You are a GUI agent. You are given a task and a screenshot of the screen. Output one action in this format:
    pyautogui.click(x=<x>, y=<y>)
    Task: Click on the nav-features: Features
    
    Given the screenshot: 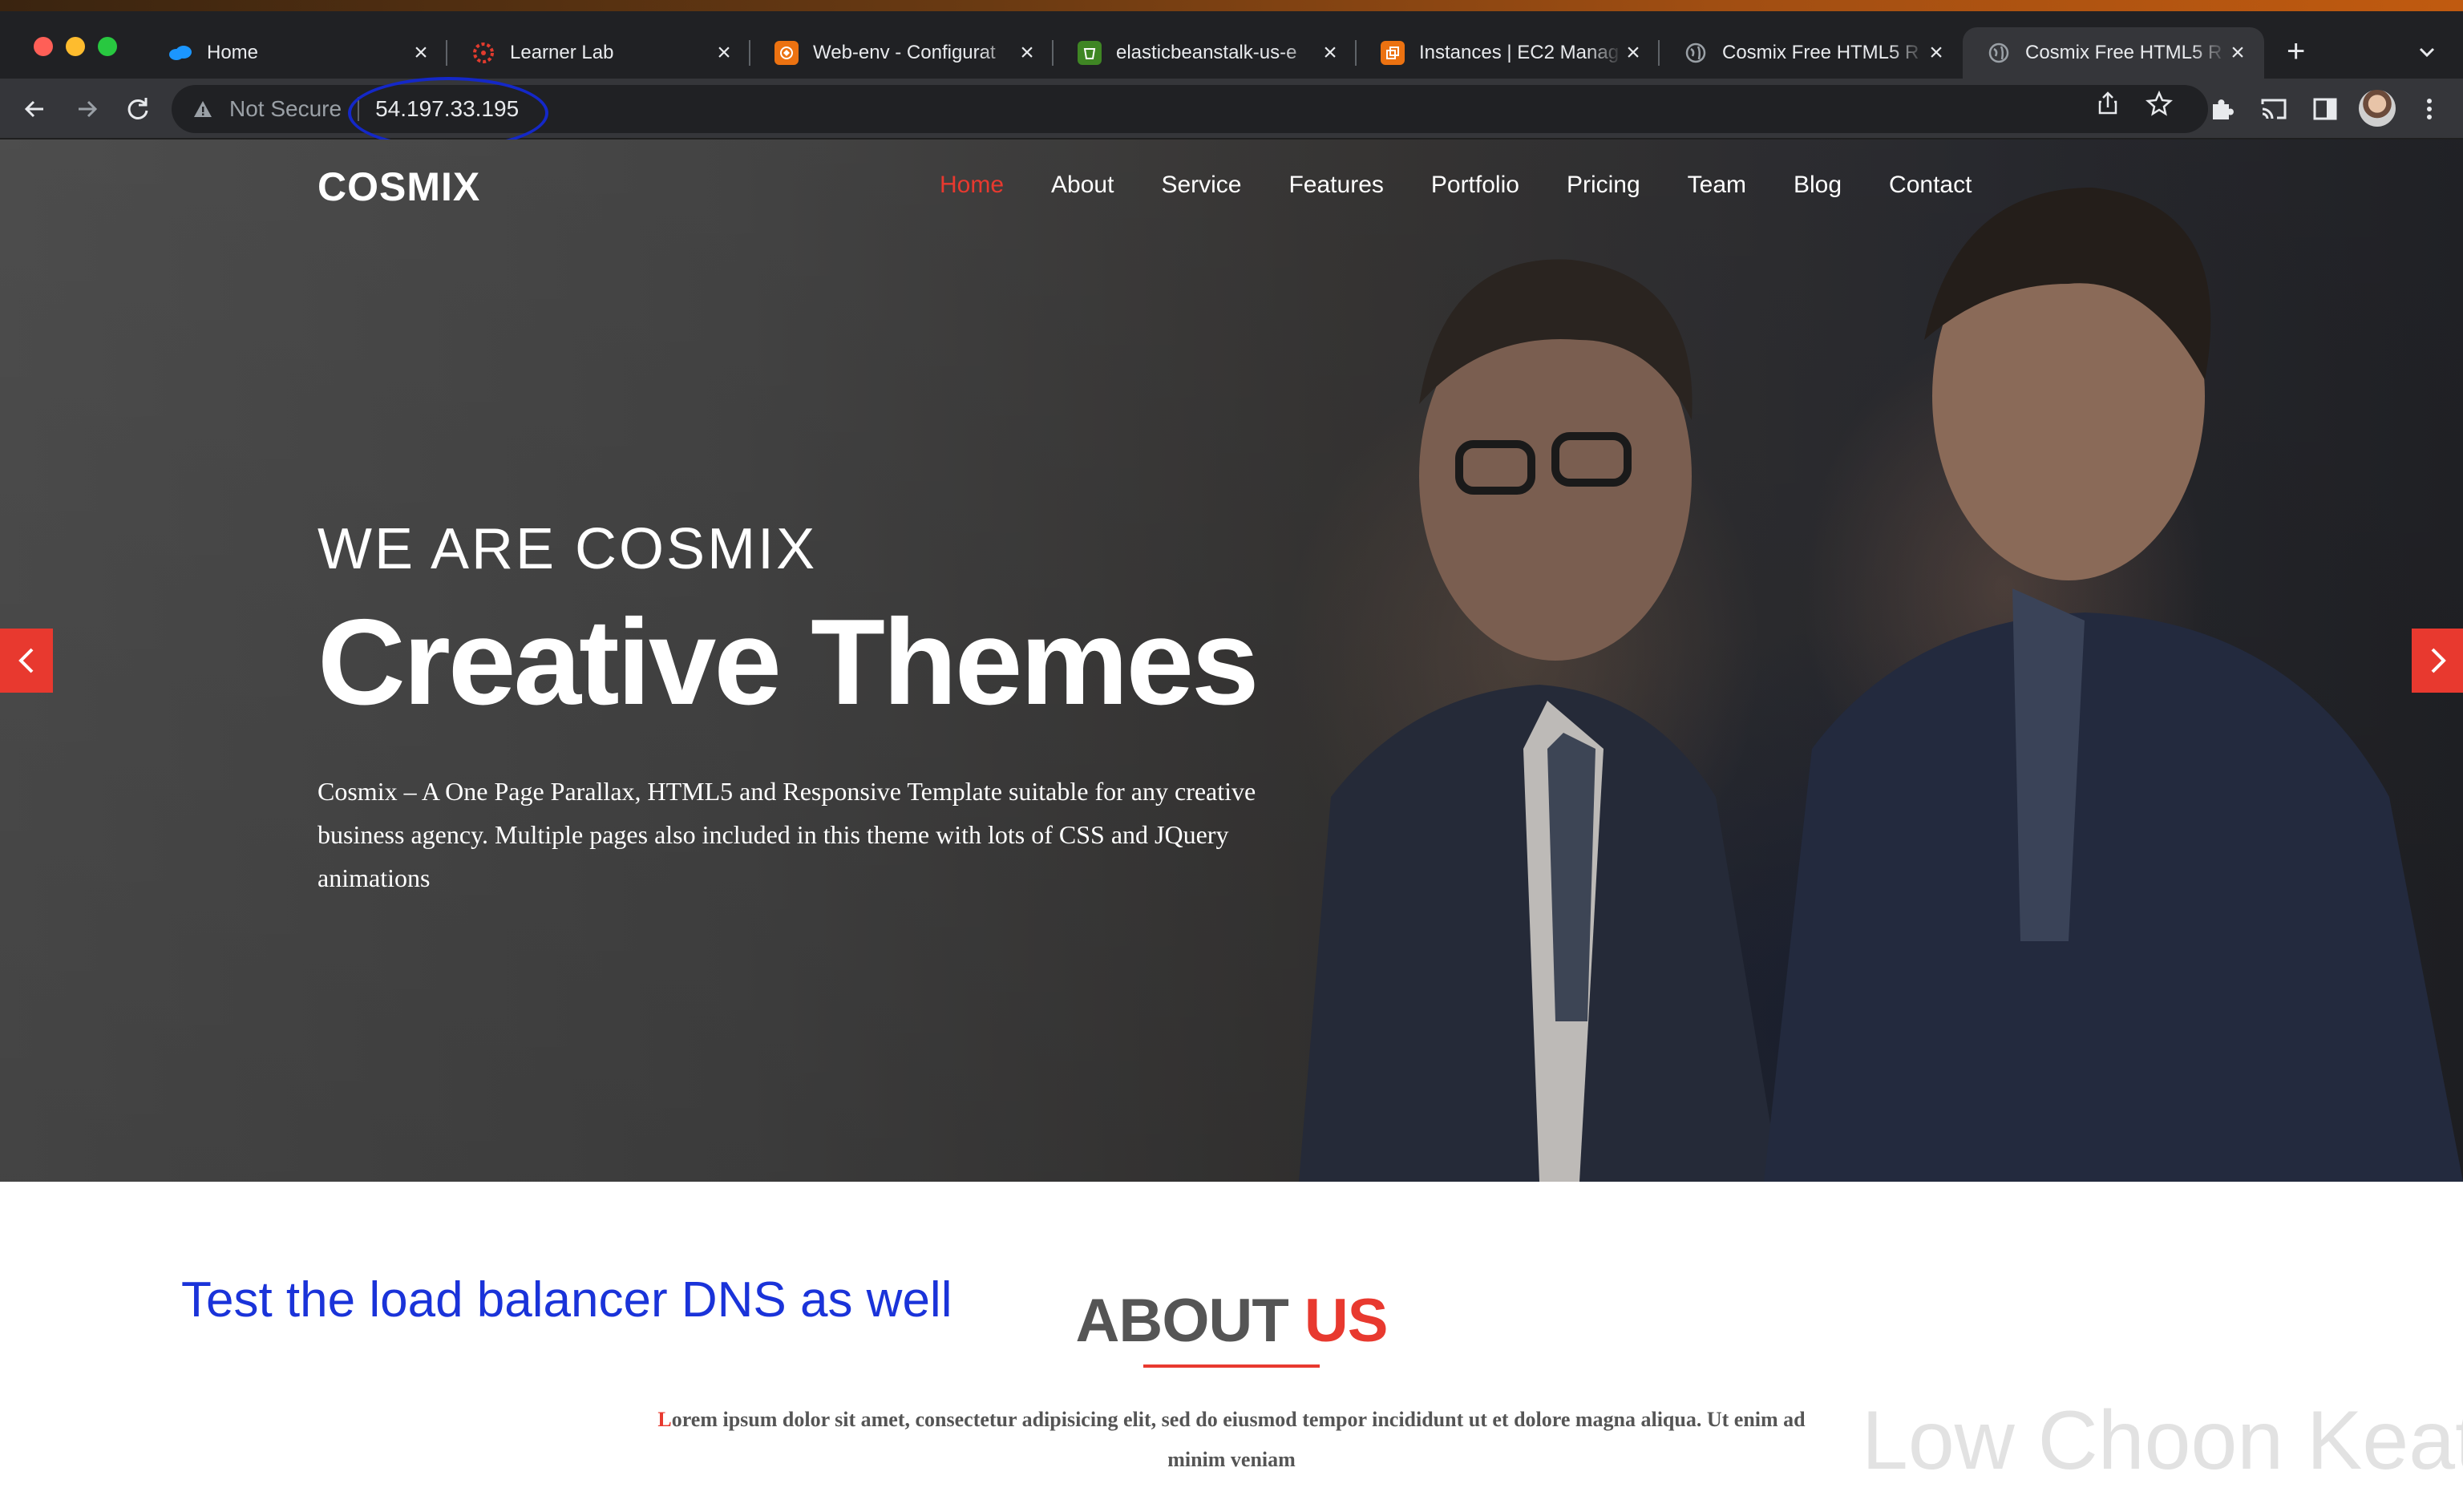 What is the action you would take?
    pyautogui.click(x=1335, y=185)
    